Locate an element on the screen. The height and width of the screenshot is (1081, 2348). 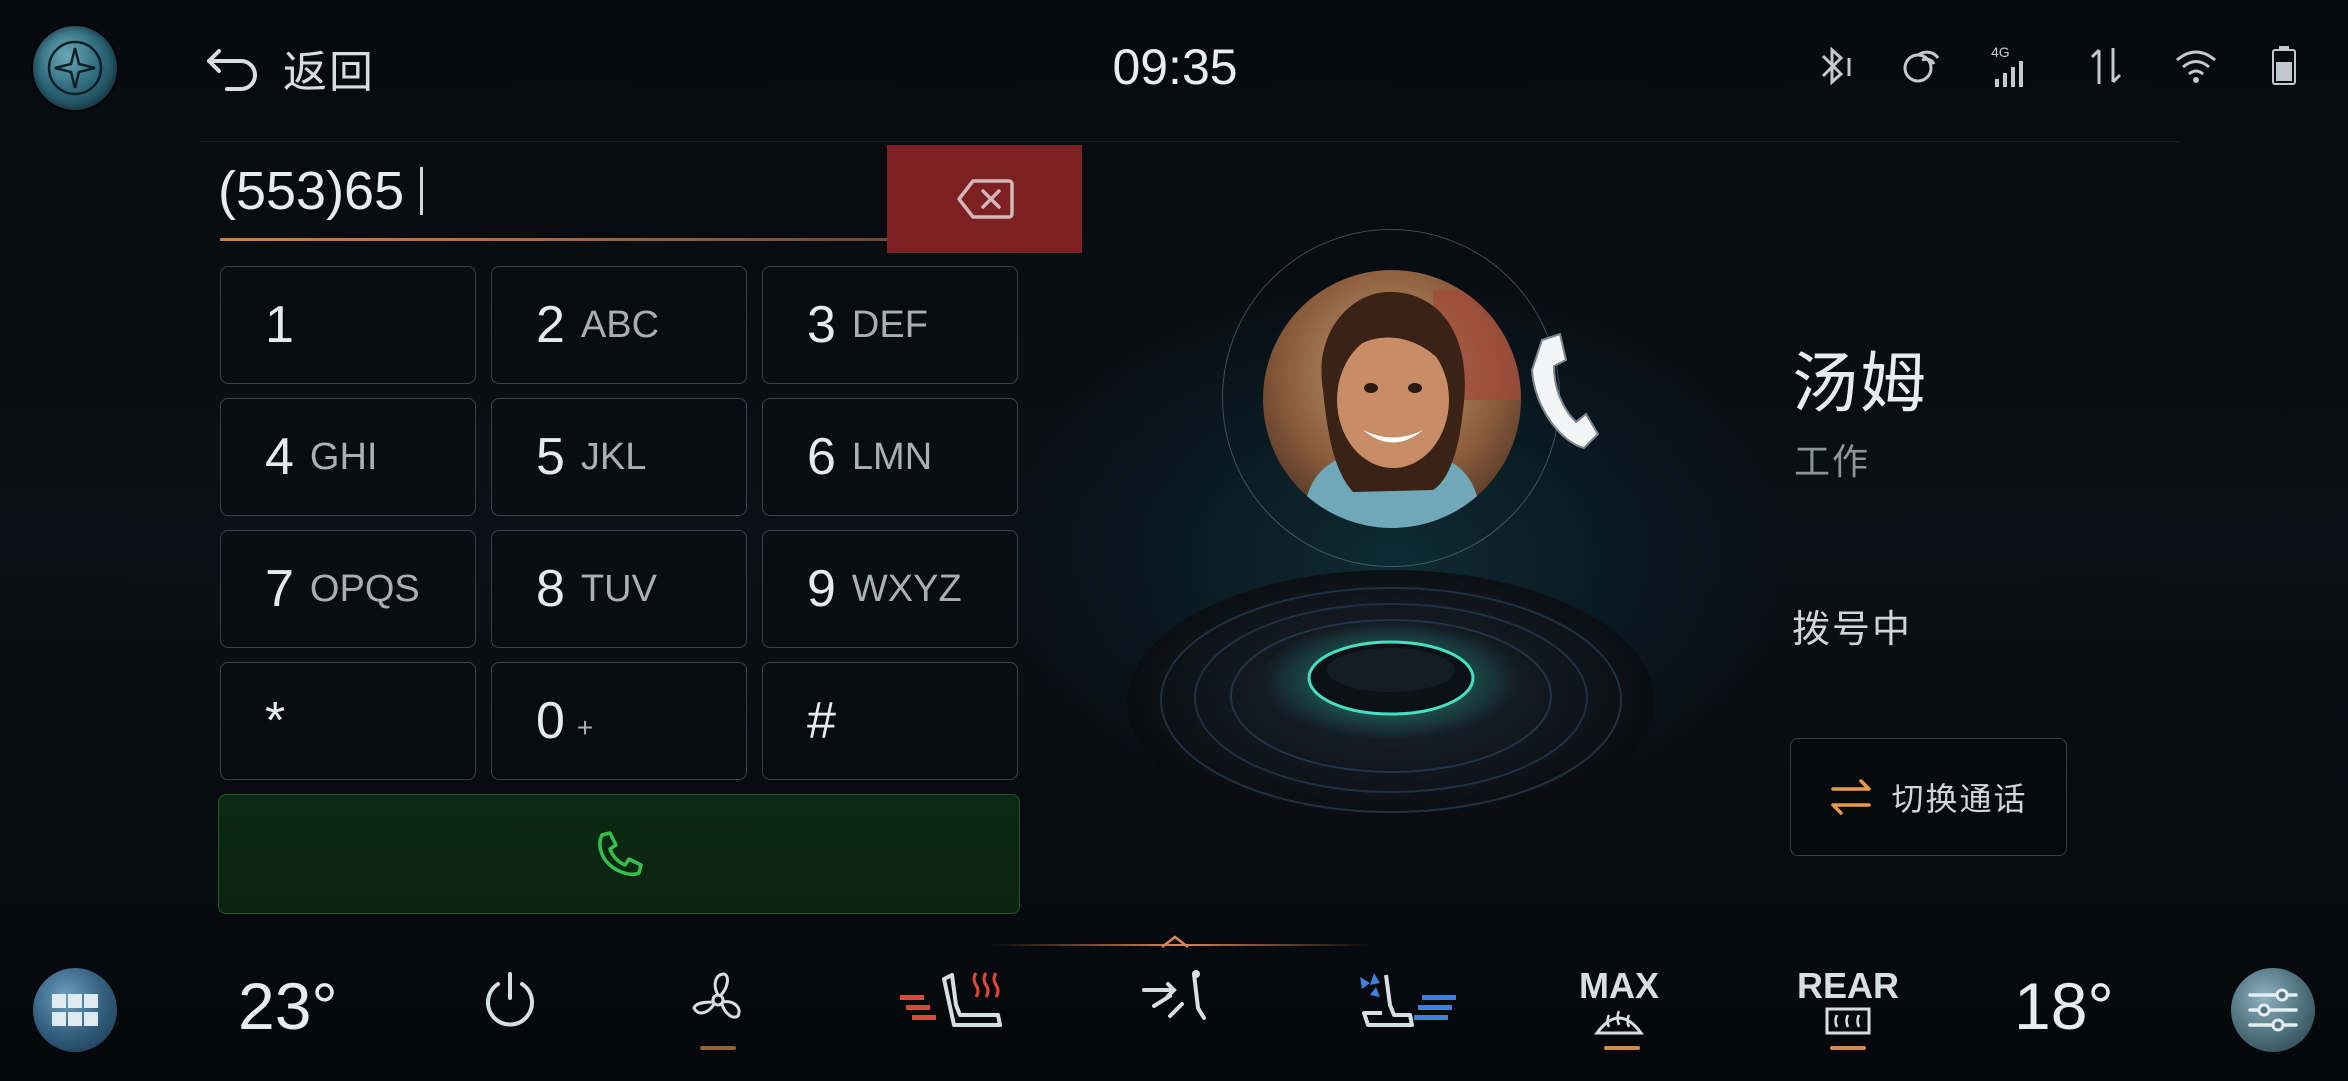
cellular-4g-icon: 4G is located at coordinates (2010, 66).